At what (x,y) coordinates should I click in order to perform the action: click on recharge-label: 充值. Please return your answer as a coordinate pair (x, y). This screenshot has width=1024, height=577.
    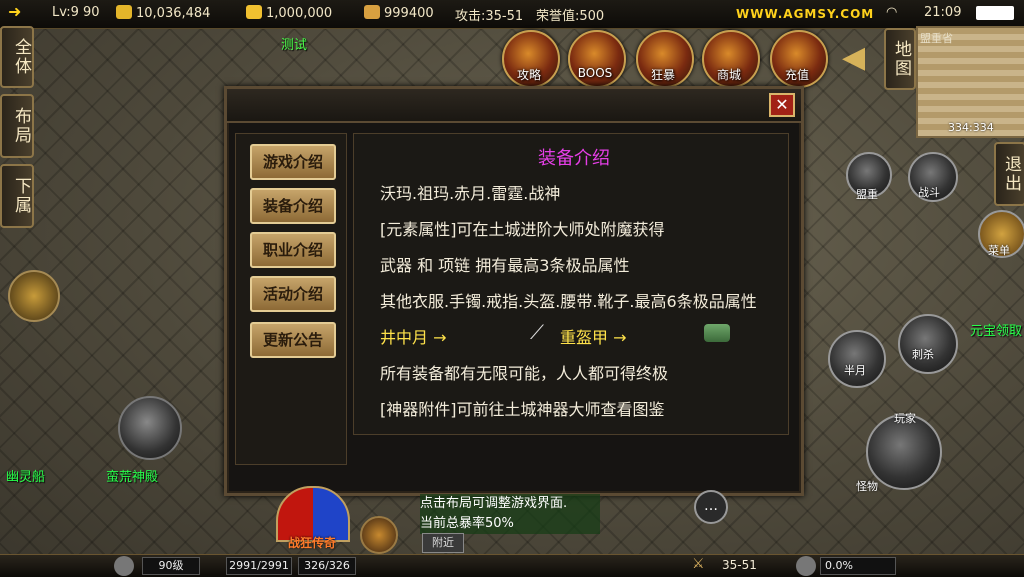
    Looking at the image, I should click on (796, 75).